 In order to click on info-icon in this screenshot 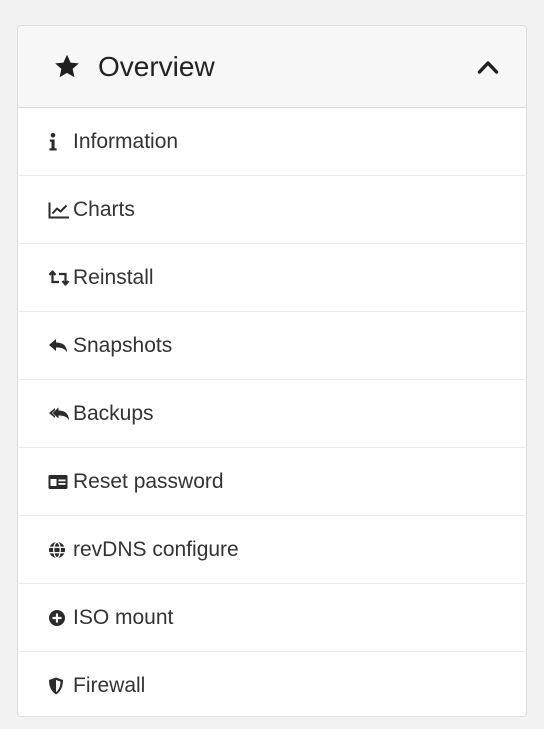, I will do `click(59, 142)`.